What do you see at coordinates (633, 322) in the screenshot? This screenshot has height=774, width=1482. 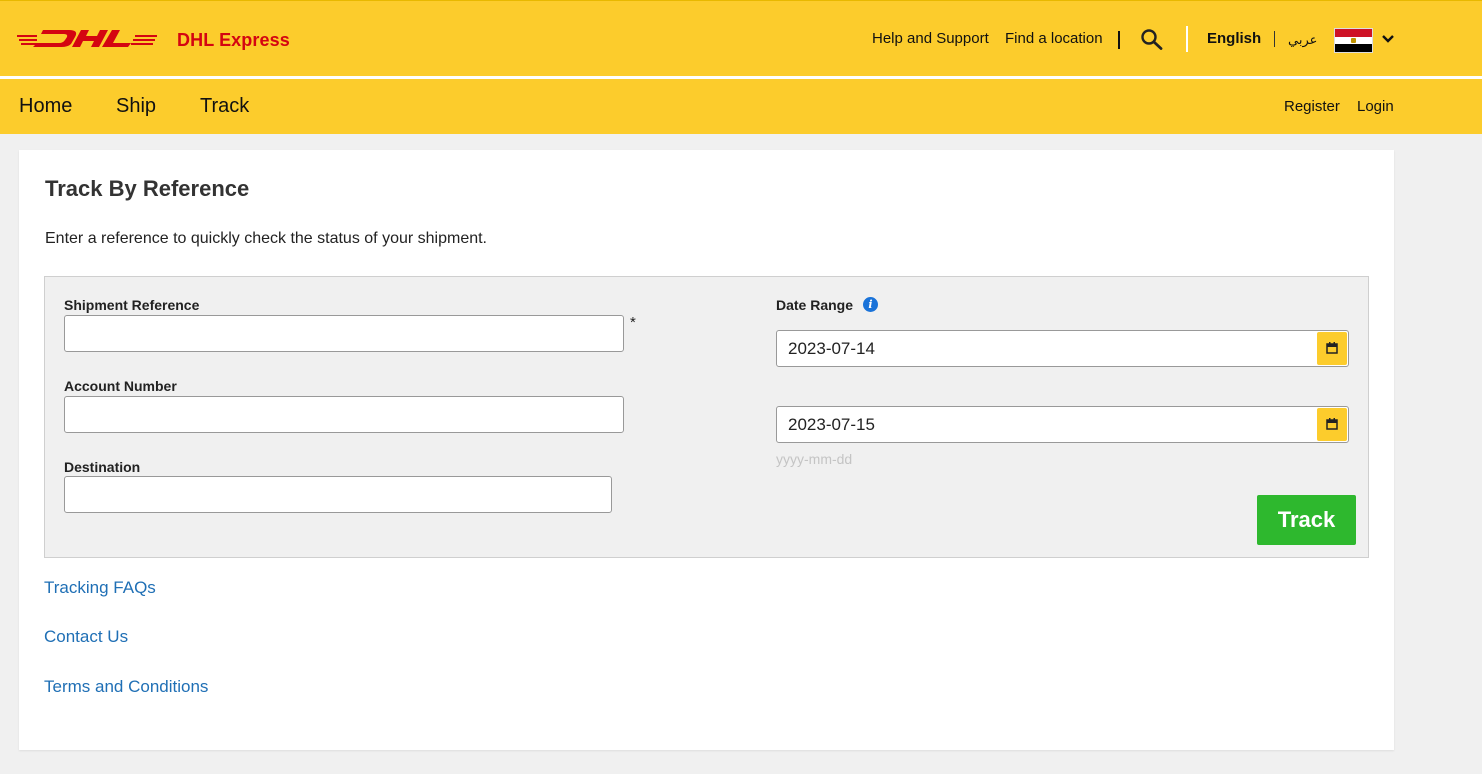 I see `required-marker: *` at bounding box center [633, 322].